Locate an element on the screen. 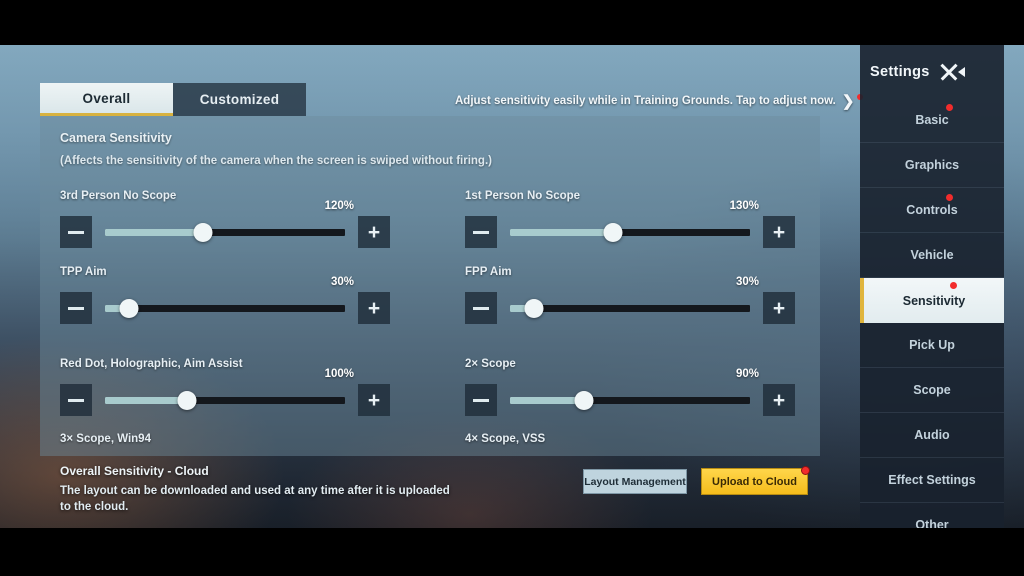 The width and height of the screenshot is (1024, 576). slider-label: Red Dot, Holographic, Aim Assist is located at coordinates (151, 364).